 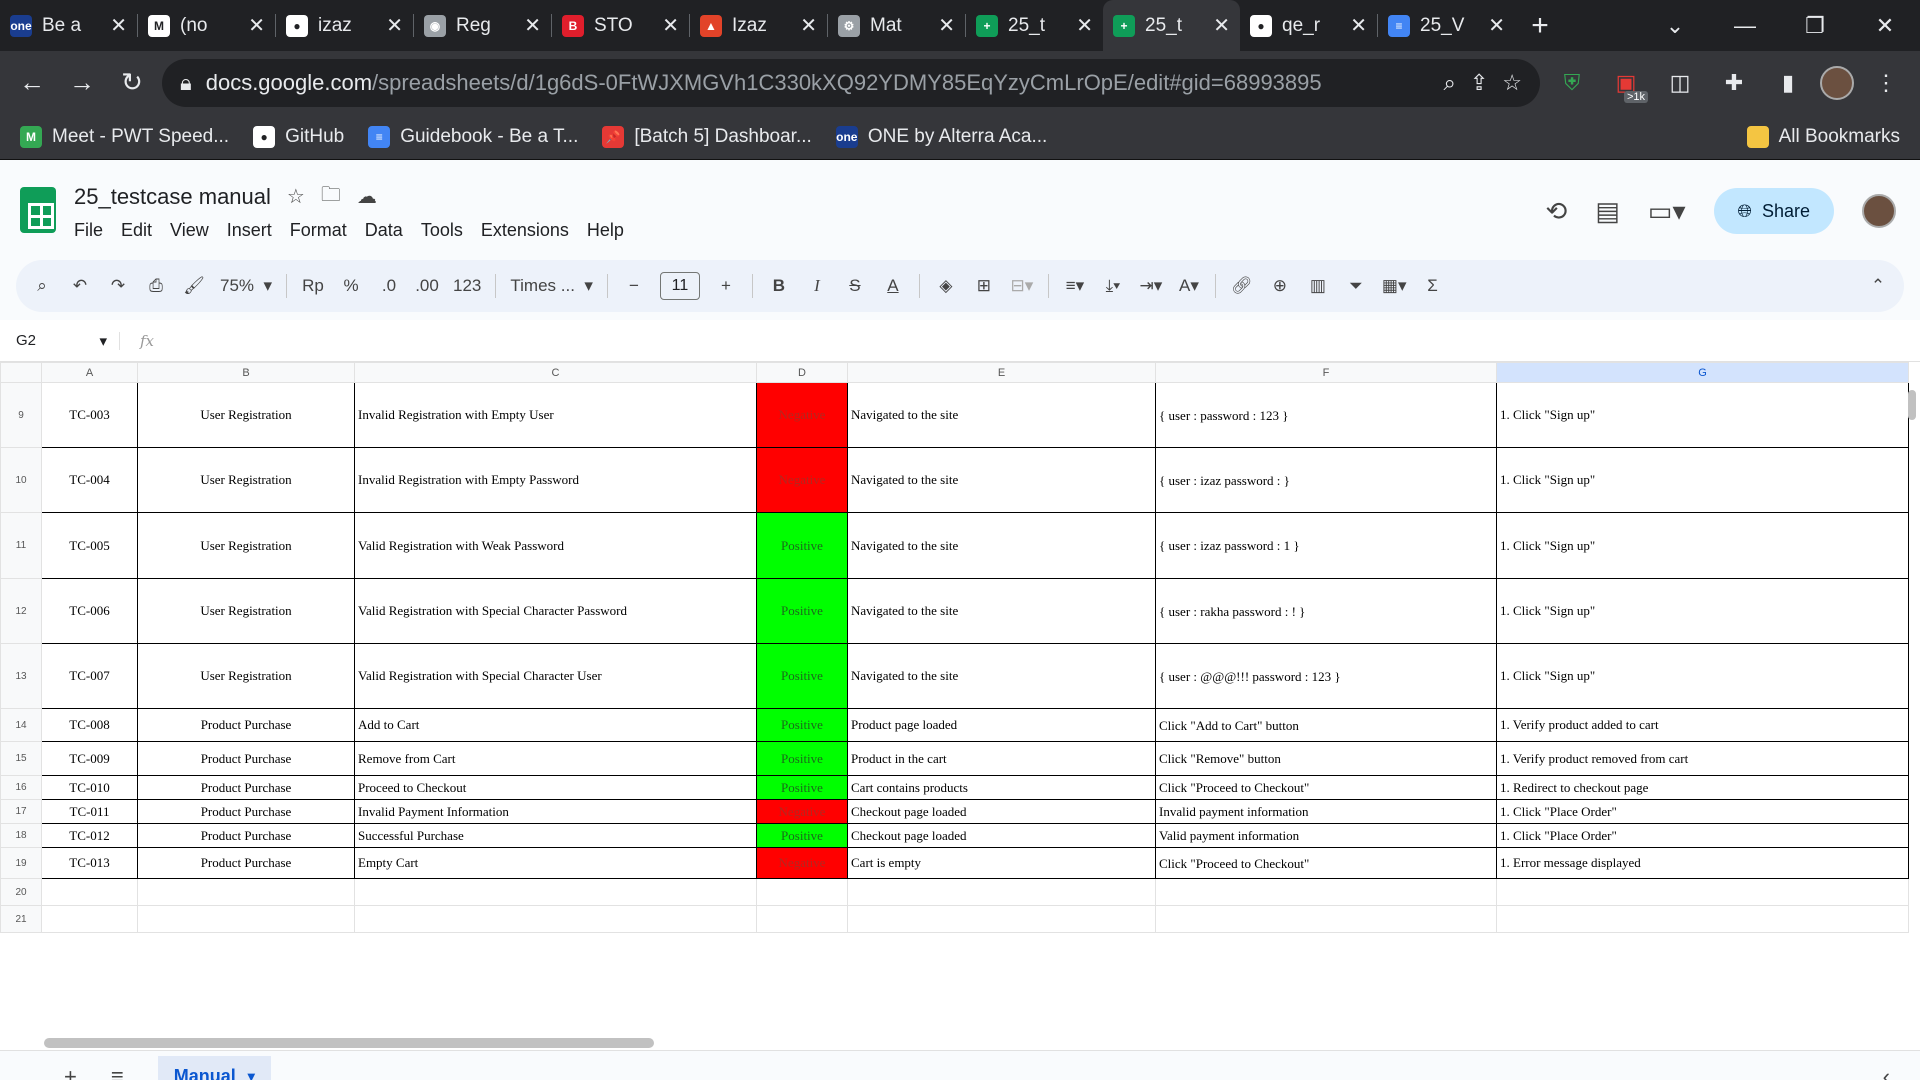 I want to click on cell-steps: 1. Click "Place Order", so click(x=1702, y=811).